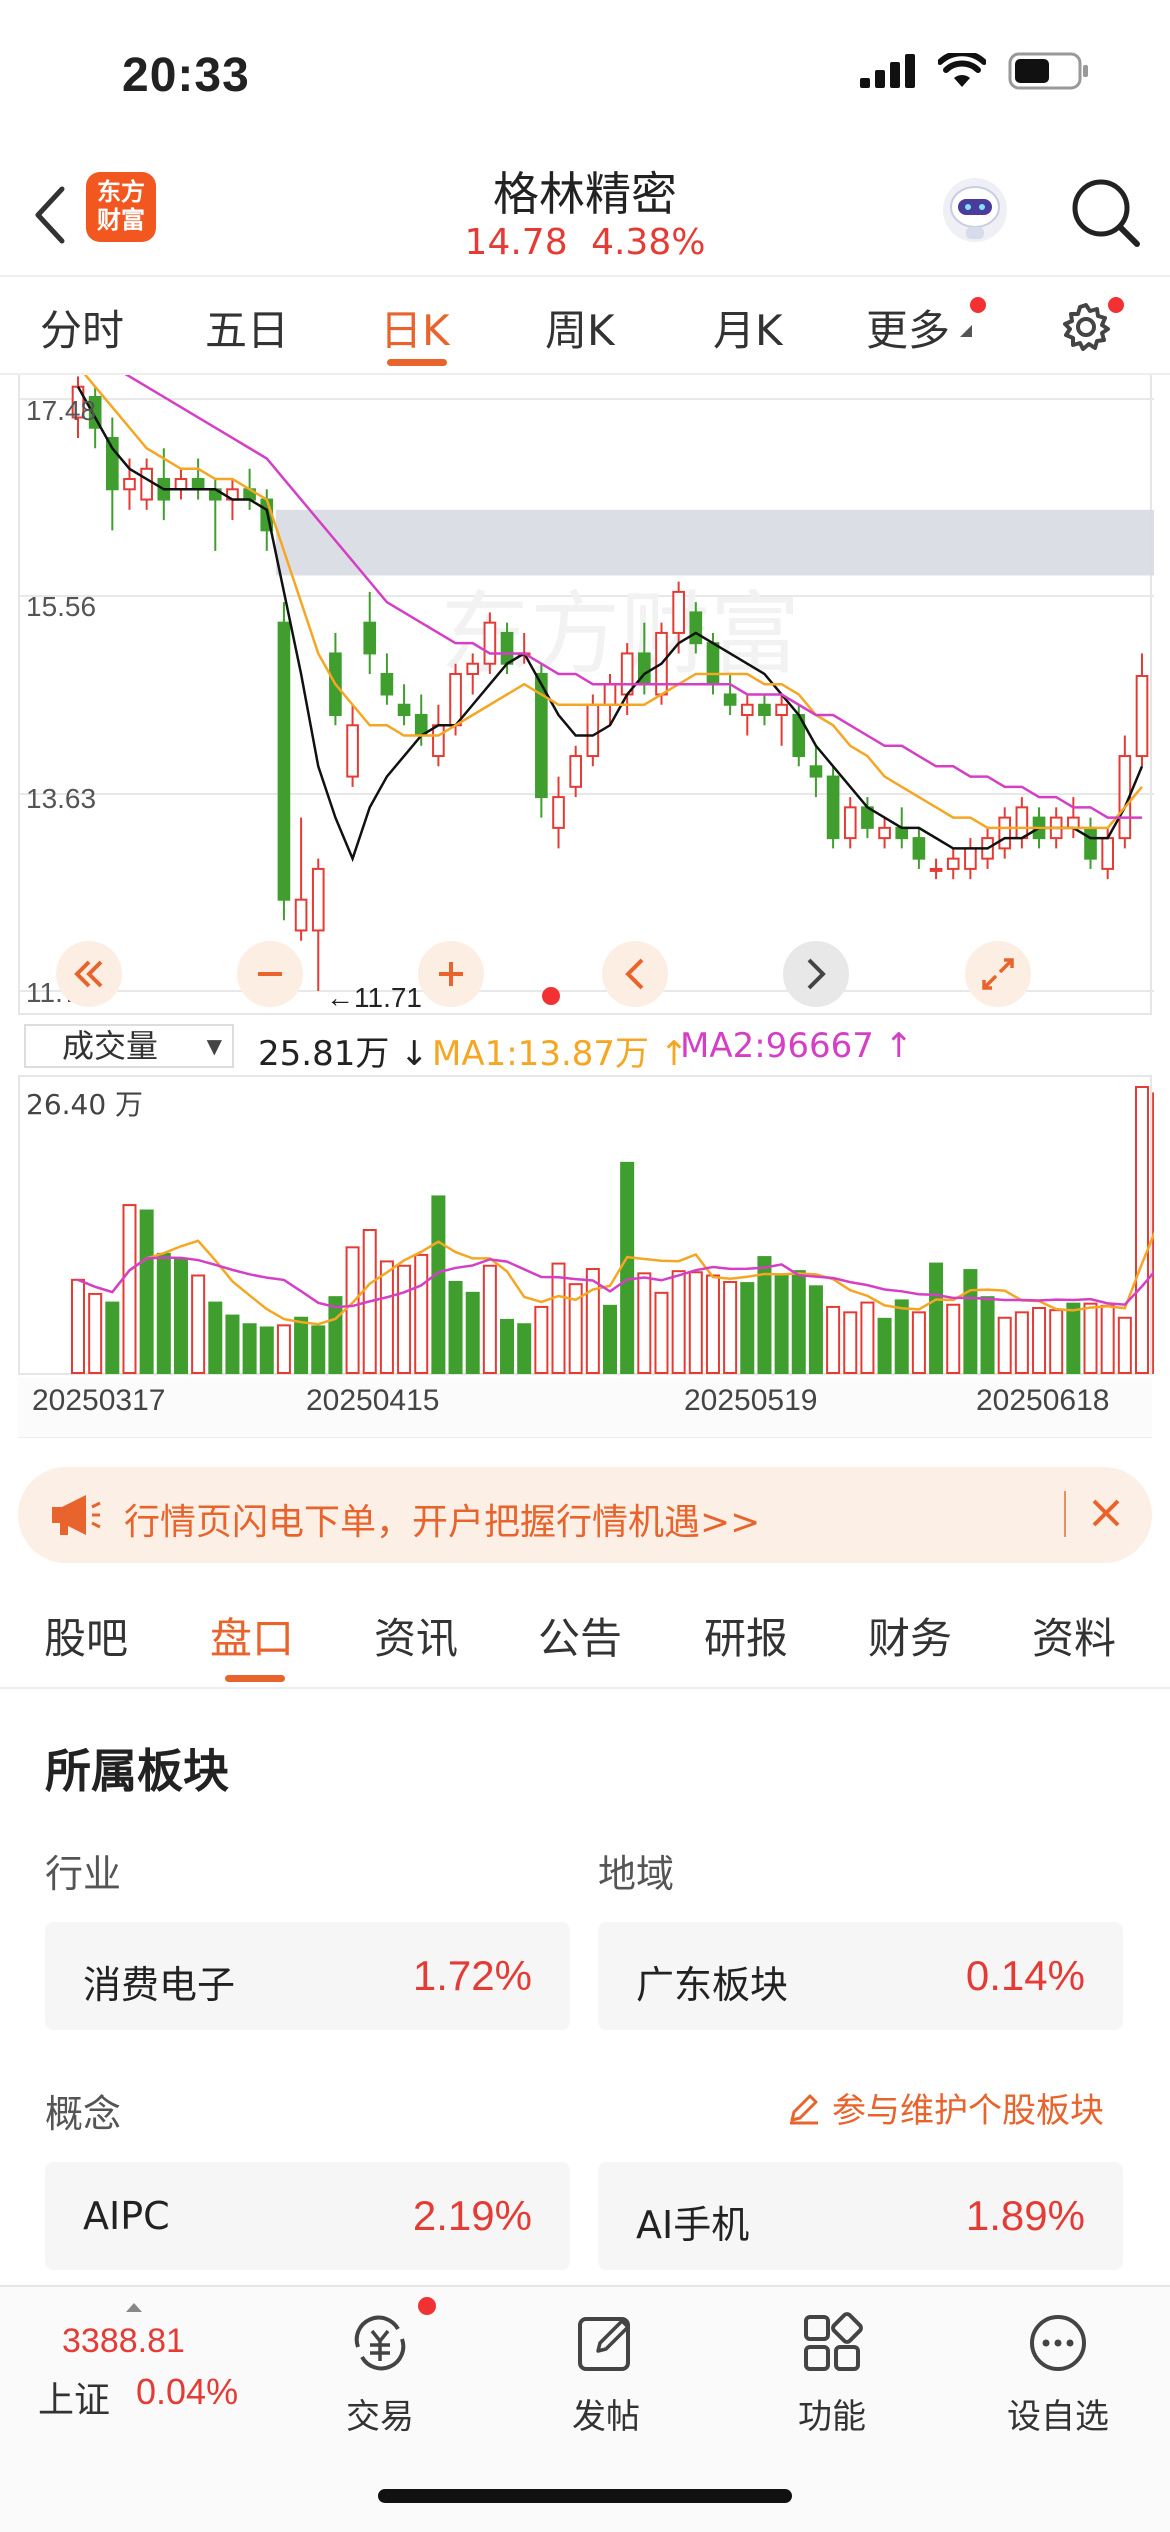  I want to click on sector-card-concept: AI手机 1.89%, so click(860, 2216).